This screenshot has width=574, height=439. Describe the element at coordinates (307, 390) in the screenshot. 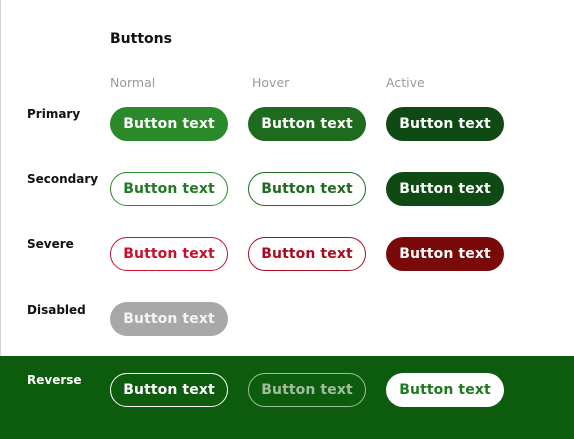

I see `reverse-button-hover: Button text` at that location.